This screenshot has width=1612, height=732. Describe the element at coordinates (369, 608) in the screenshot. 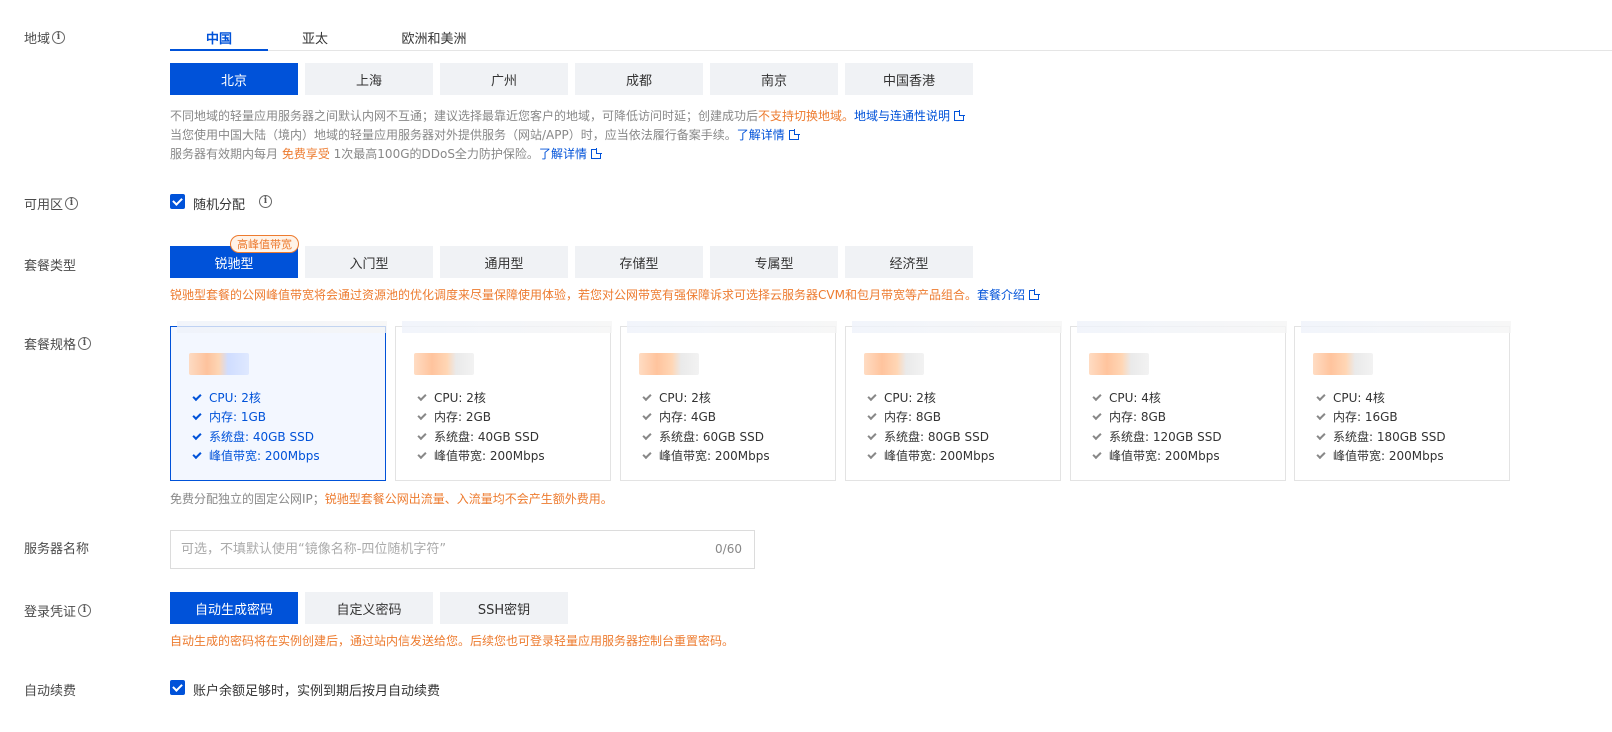

I see `login-custom-password: 自定义密码` at that location.